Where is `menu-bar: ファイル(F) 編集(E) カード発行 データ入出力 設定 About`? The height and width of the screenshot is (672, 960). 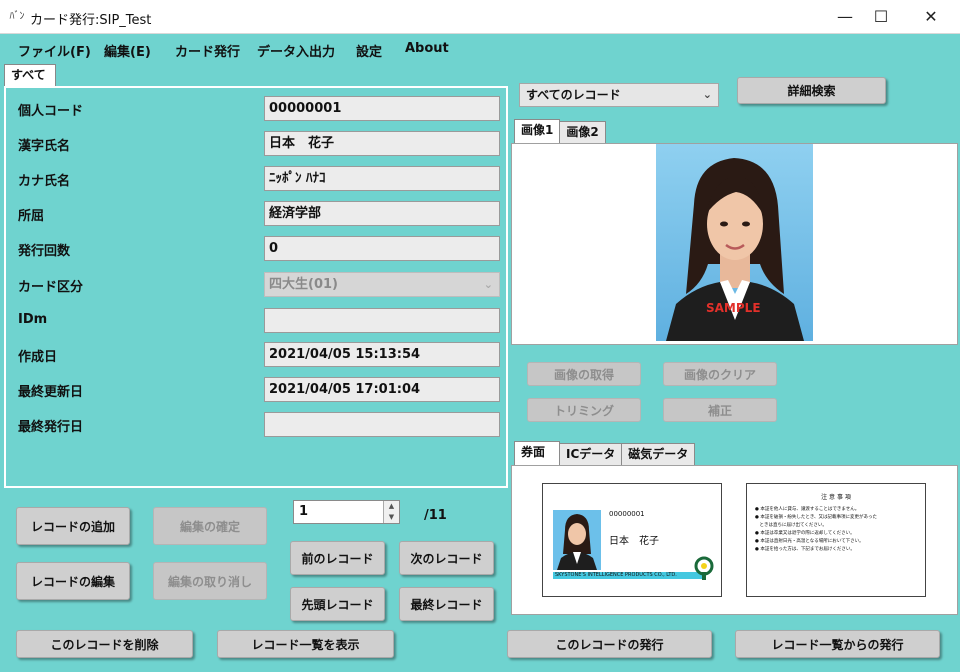
menu-bar: ファイル(F) 編集(E) カード発行 データ入出力 設定 About is located at coordinates (480, 48).